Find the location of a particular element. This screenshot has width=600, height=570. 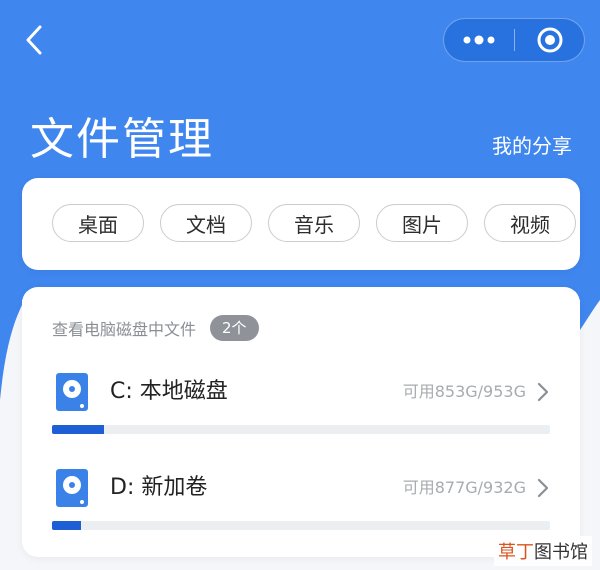

my-share-link: 我的分享 is located at coordinates (532, 146).